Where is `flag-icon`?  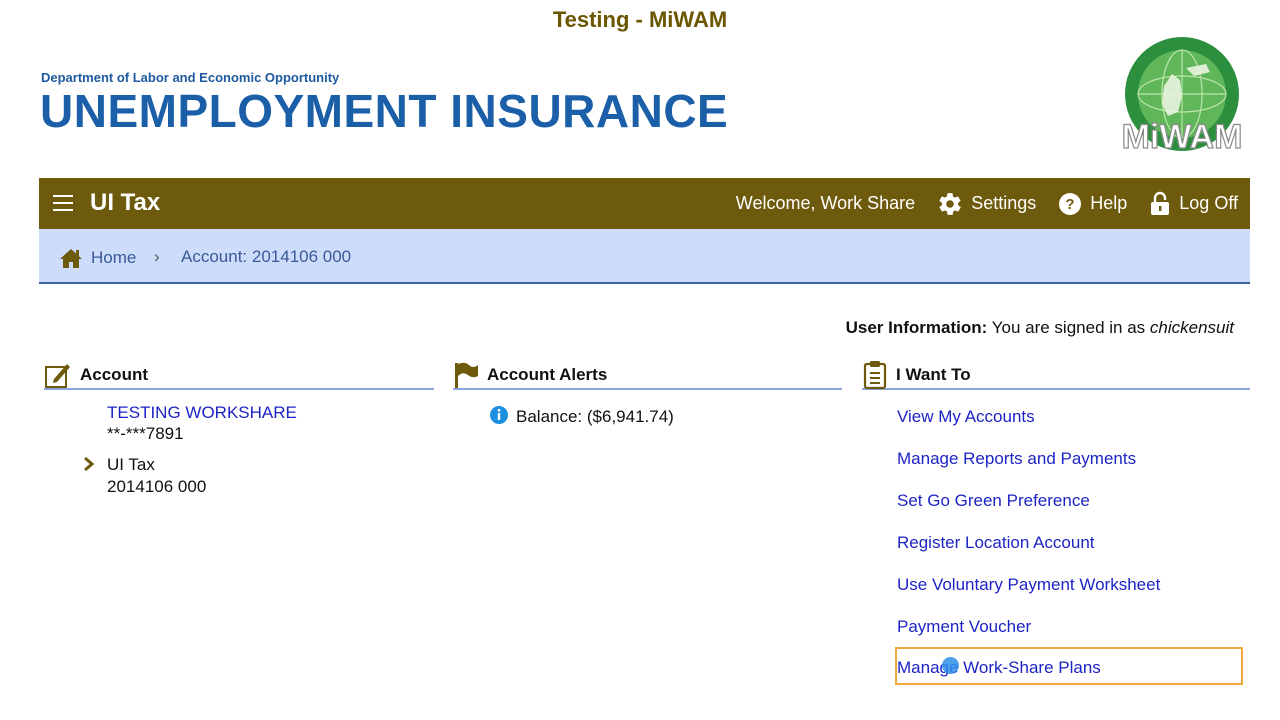 flag-icon is located at coordinates (466, 375).